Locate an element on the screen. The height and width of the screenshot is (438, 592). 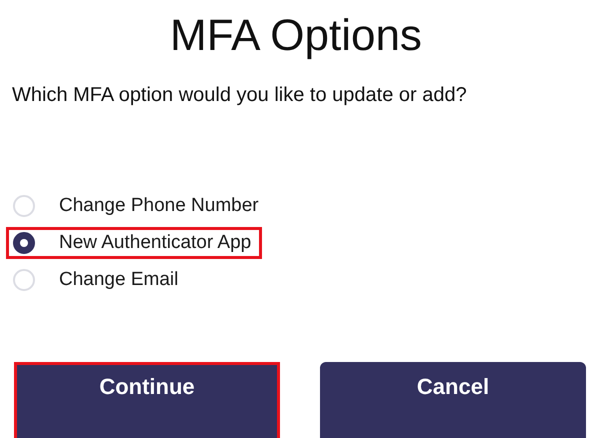
continue-button: Continue is located at coordinates (147, 400).